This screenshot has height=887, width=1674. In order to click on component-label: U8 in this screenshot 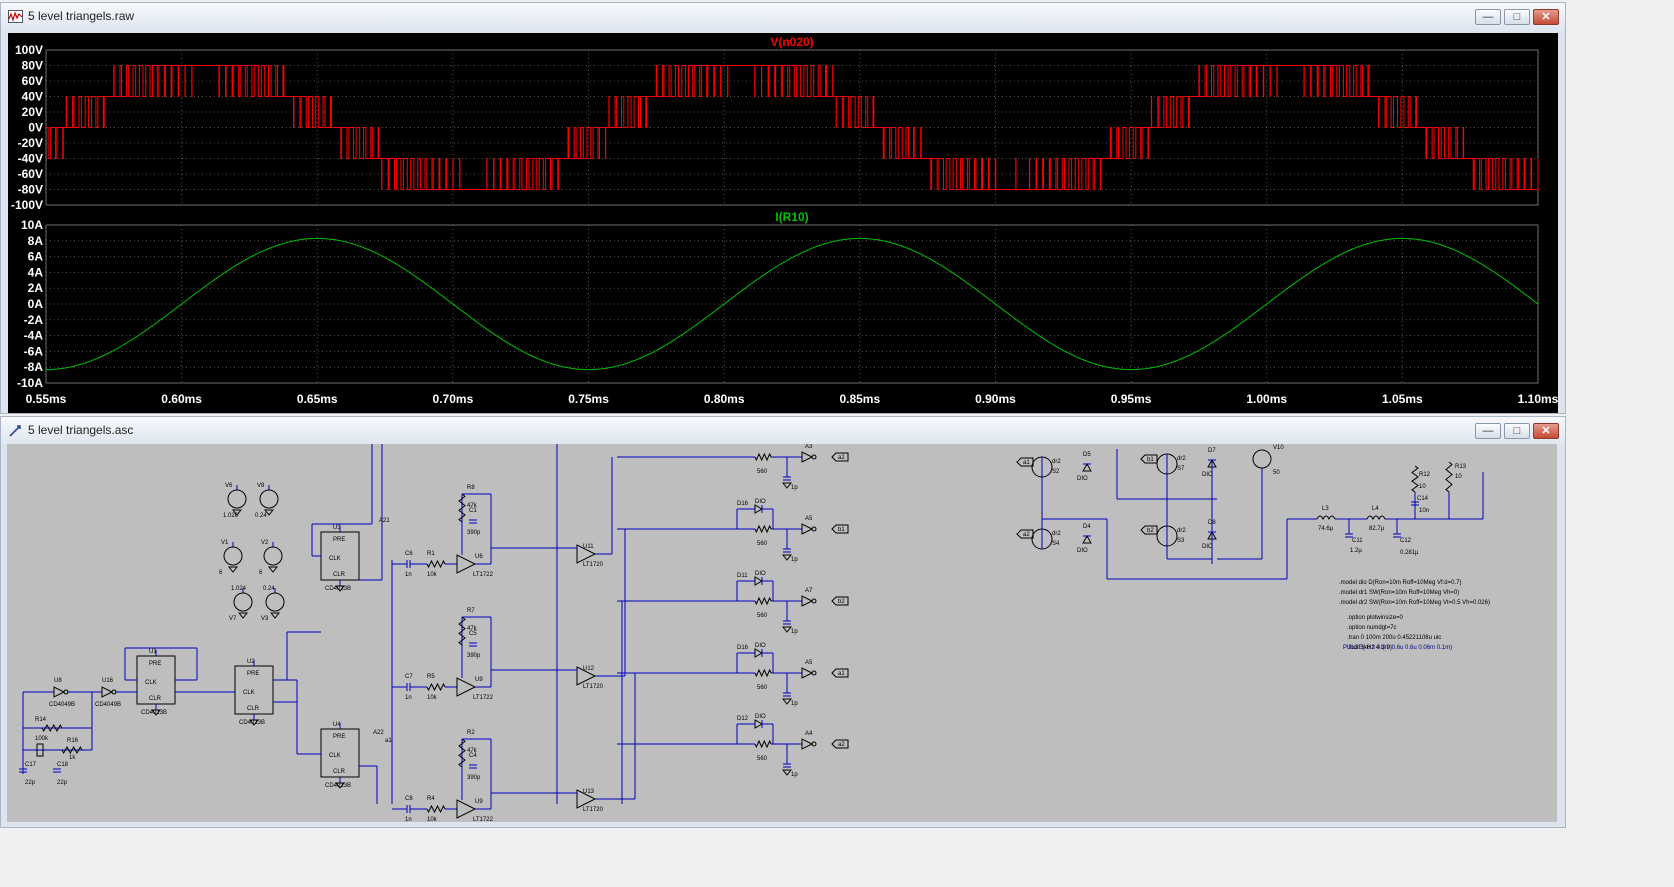, I will do `click(58, 681)`.